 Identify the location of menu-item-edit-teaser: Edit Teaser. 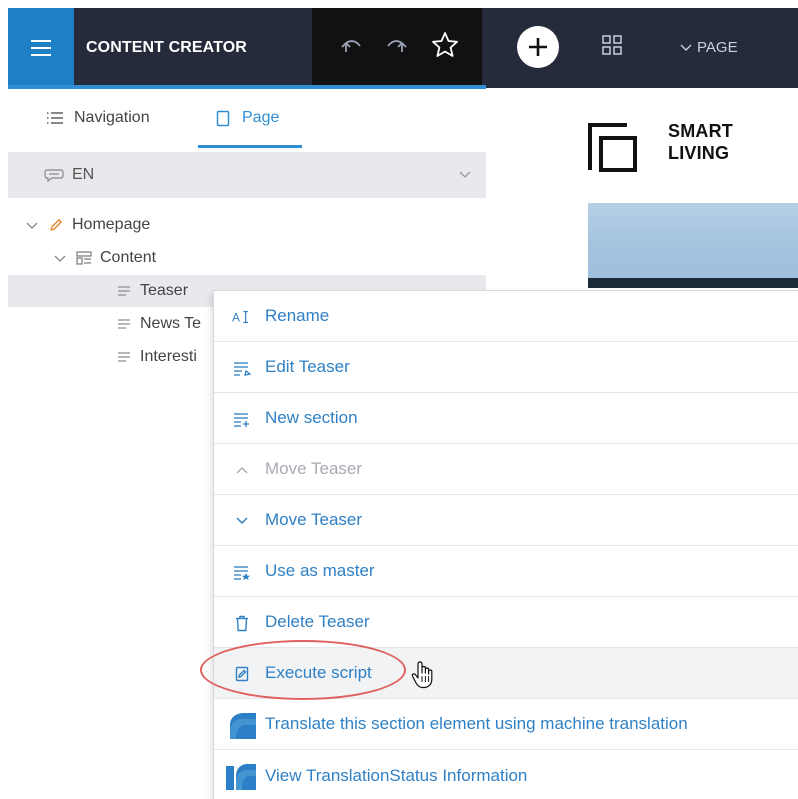
(506, 367).